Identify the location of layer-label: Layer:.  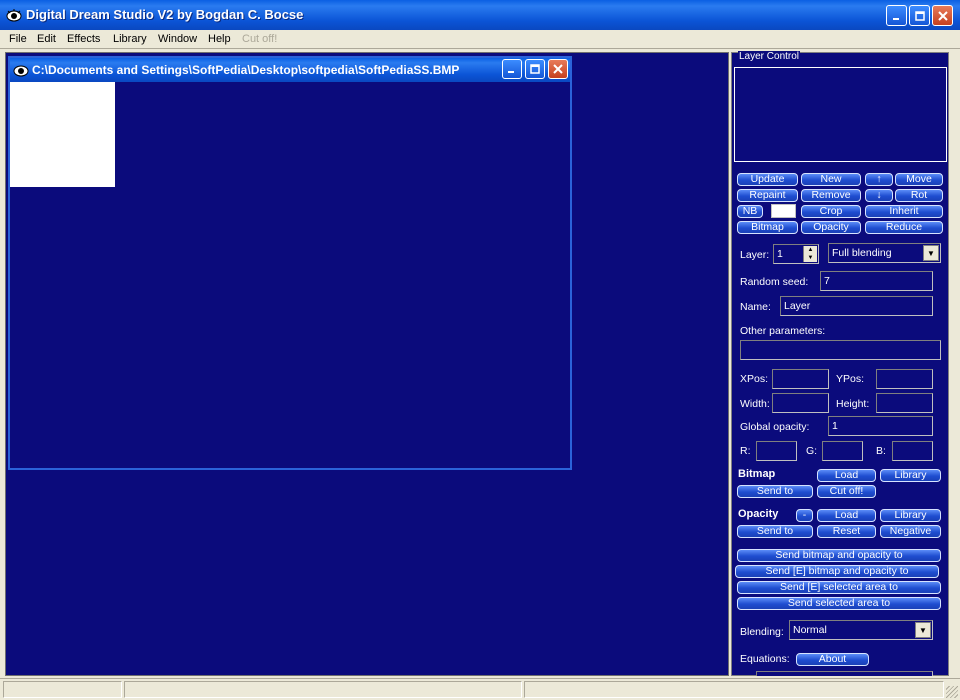
(755, 255).